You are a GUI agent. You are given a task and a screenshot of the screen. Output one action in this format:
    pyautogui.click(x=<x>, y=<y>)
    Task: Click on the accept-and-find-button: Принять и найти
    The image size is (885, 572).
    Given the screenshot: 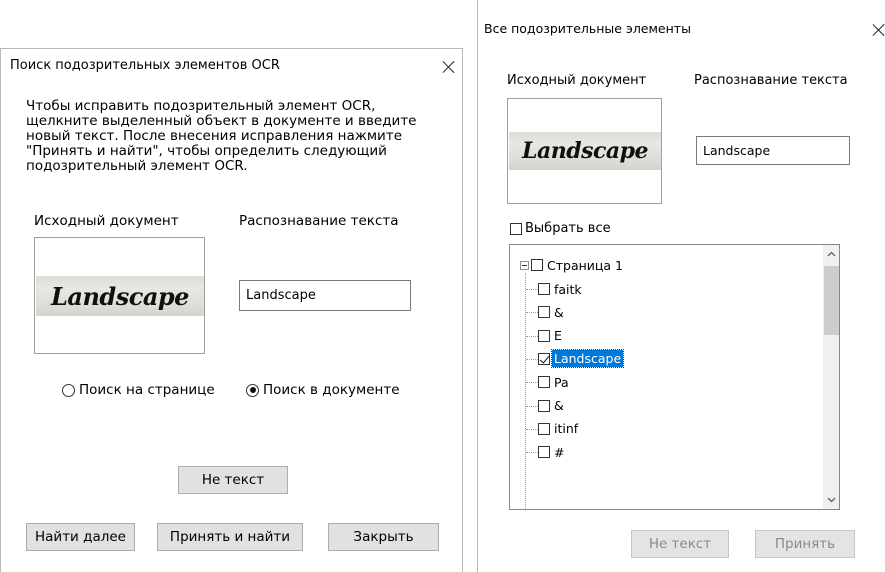 What is the action you would take?
    pyautogui.click(x=230, y=537)
    